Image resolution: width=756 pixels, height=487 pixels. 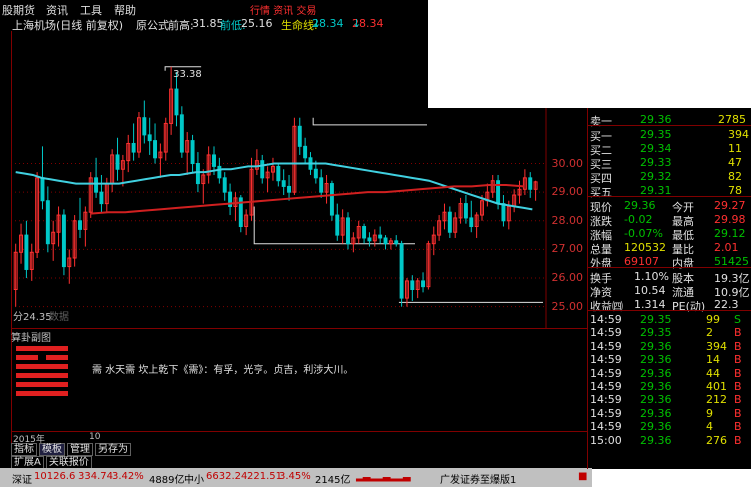 What do you see at coordinates (713, 360) in the screenshot?
I see `tick-volume: 14` at bounding box center [713, 360].